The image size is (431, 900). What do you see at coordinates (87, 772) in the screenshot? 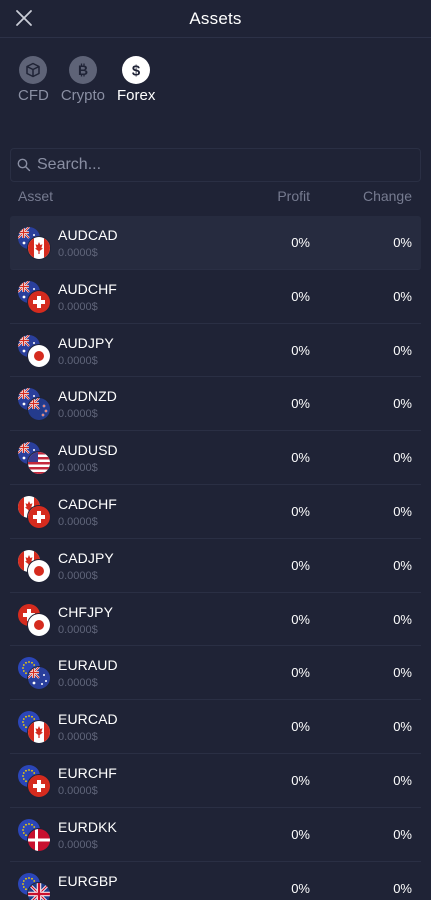
I see `asset-symbol: EURCHF` at bounding box center [87, 772].